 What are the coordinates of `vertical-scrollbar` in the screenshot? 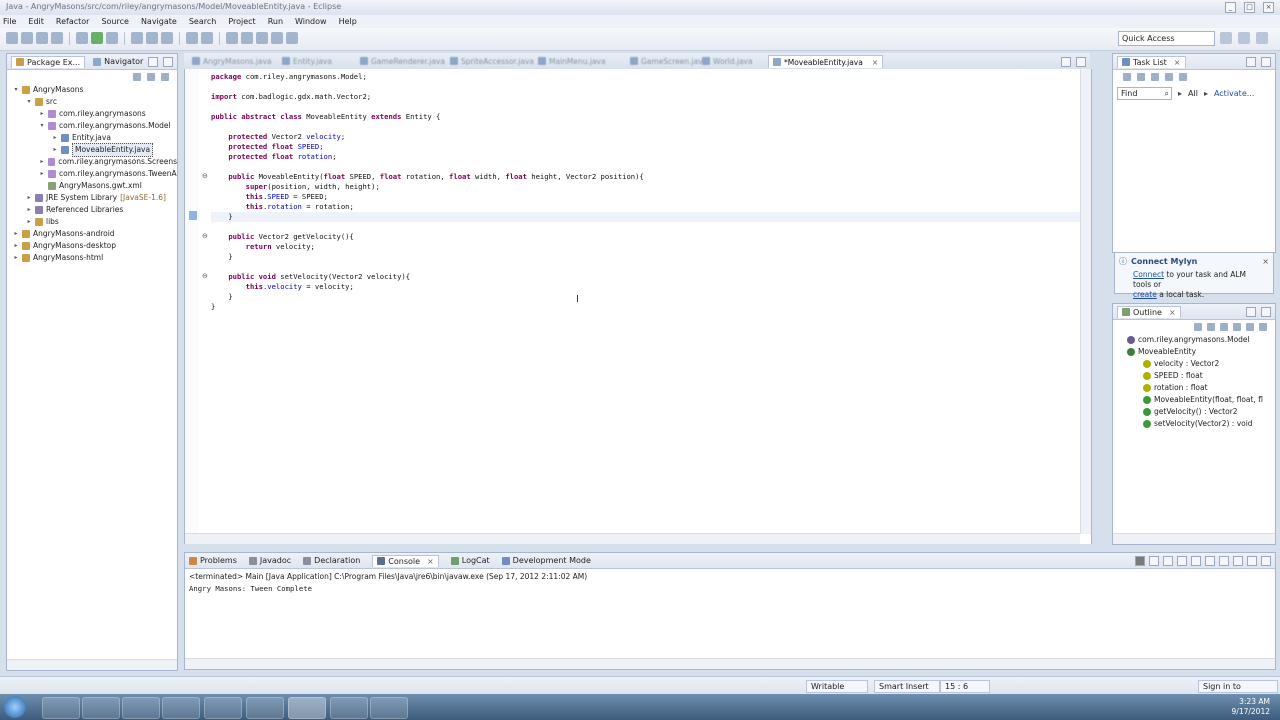 It's located at (1085, 301).